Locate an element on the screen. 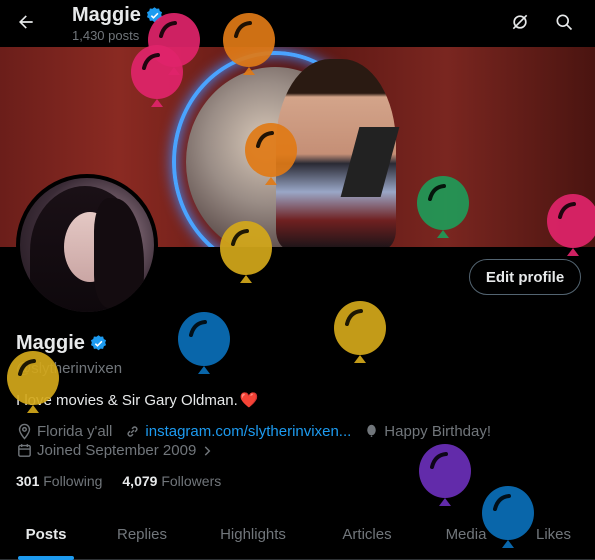 This screenshot has width=595, height=560. link-icon is located at coordinates (132, 431).